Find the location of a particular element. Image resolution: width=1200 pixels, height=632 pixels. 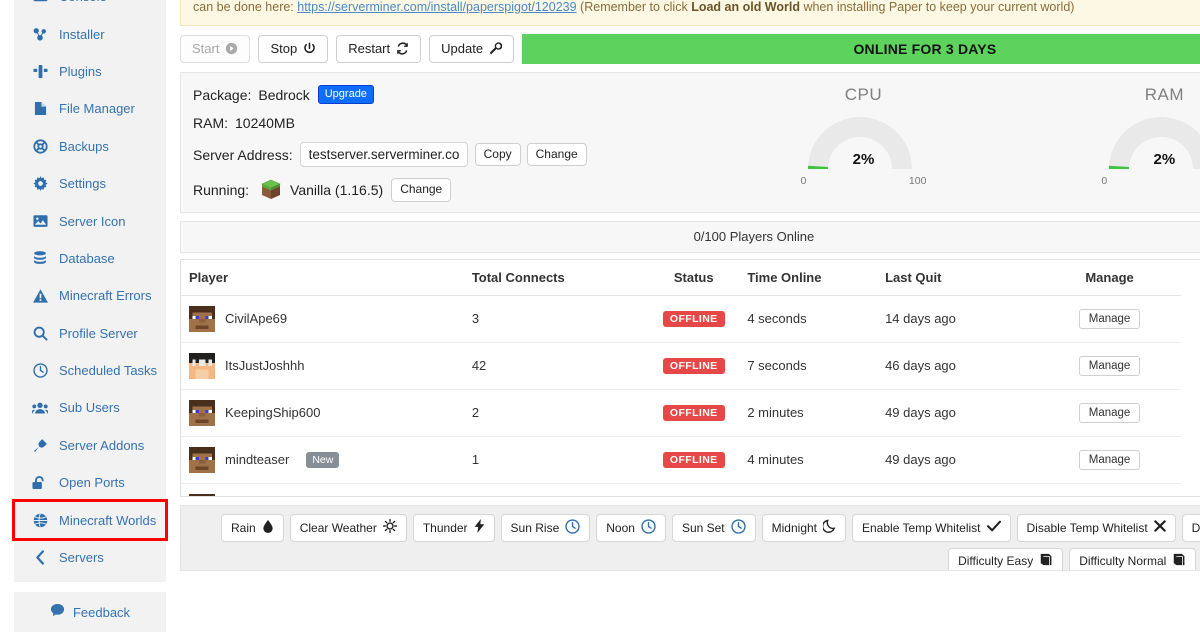

gear-icon is located at coordinates (40, 184).